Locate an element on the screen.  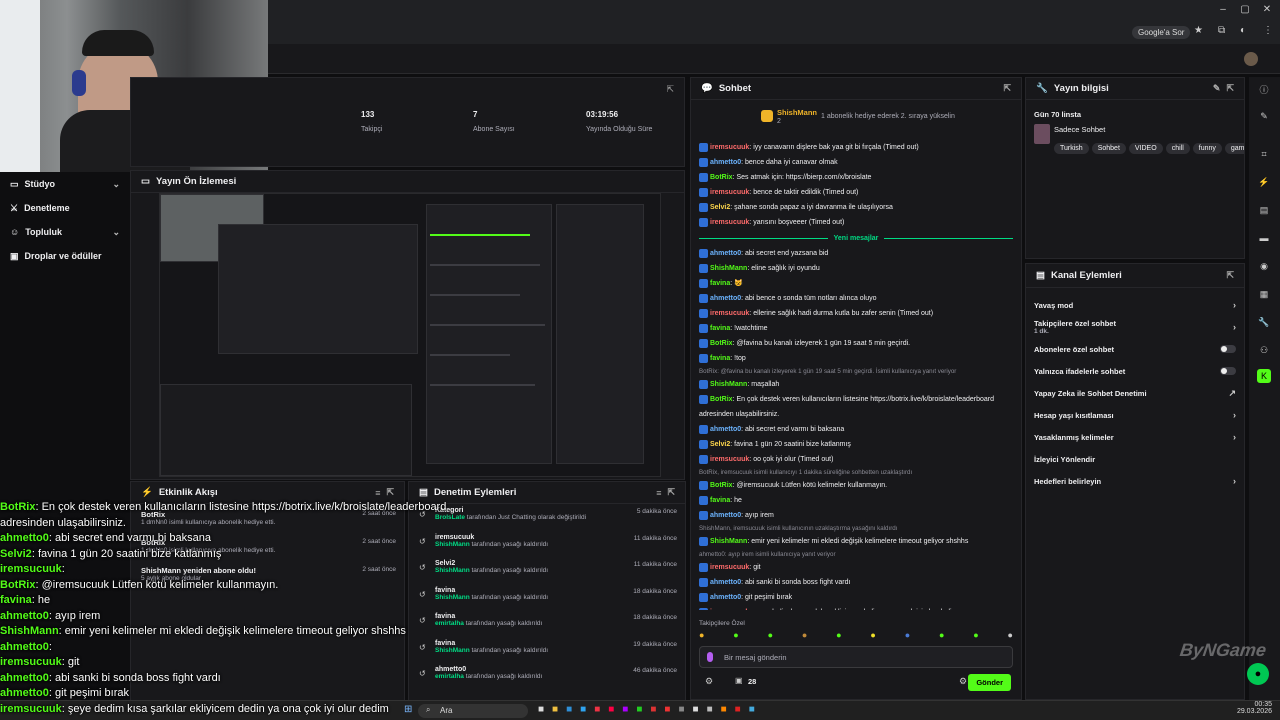
send-button: Gönder is located at coordinates (989, 682).